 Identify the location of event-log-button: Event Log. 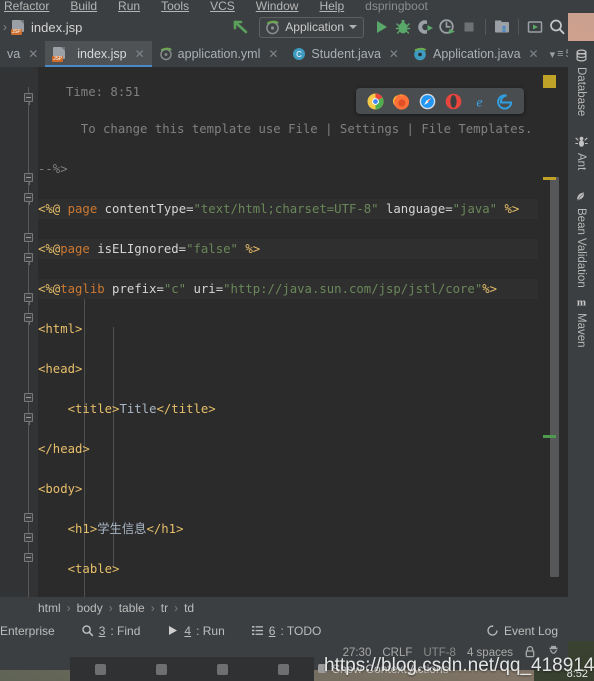
(522, 631).